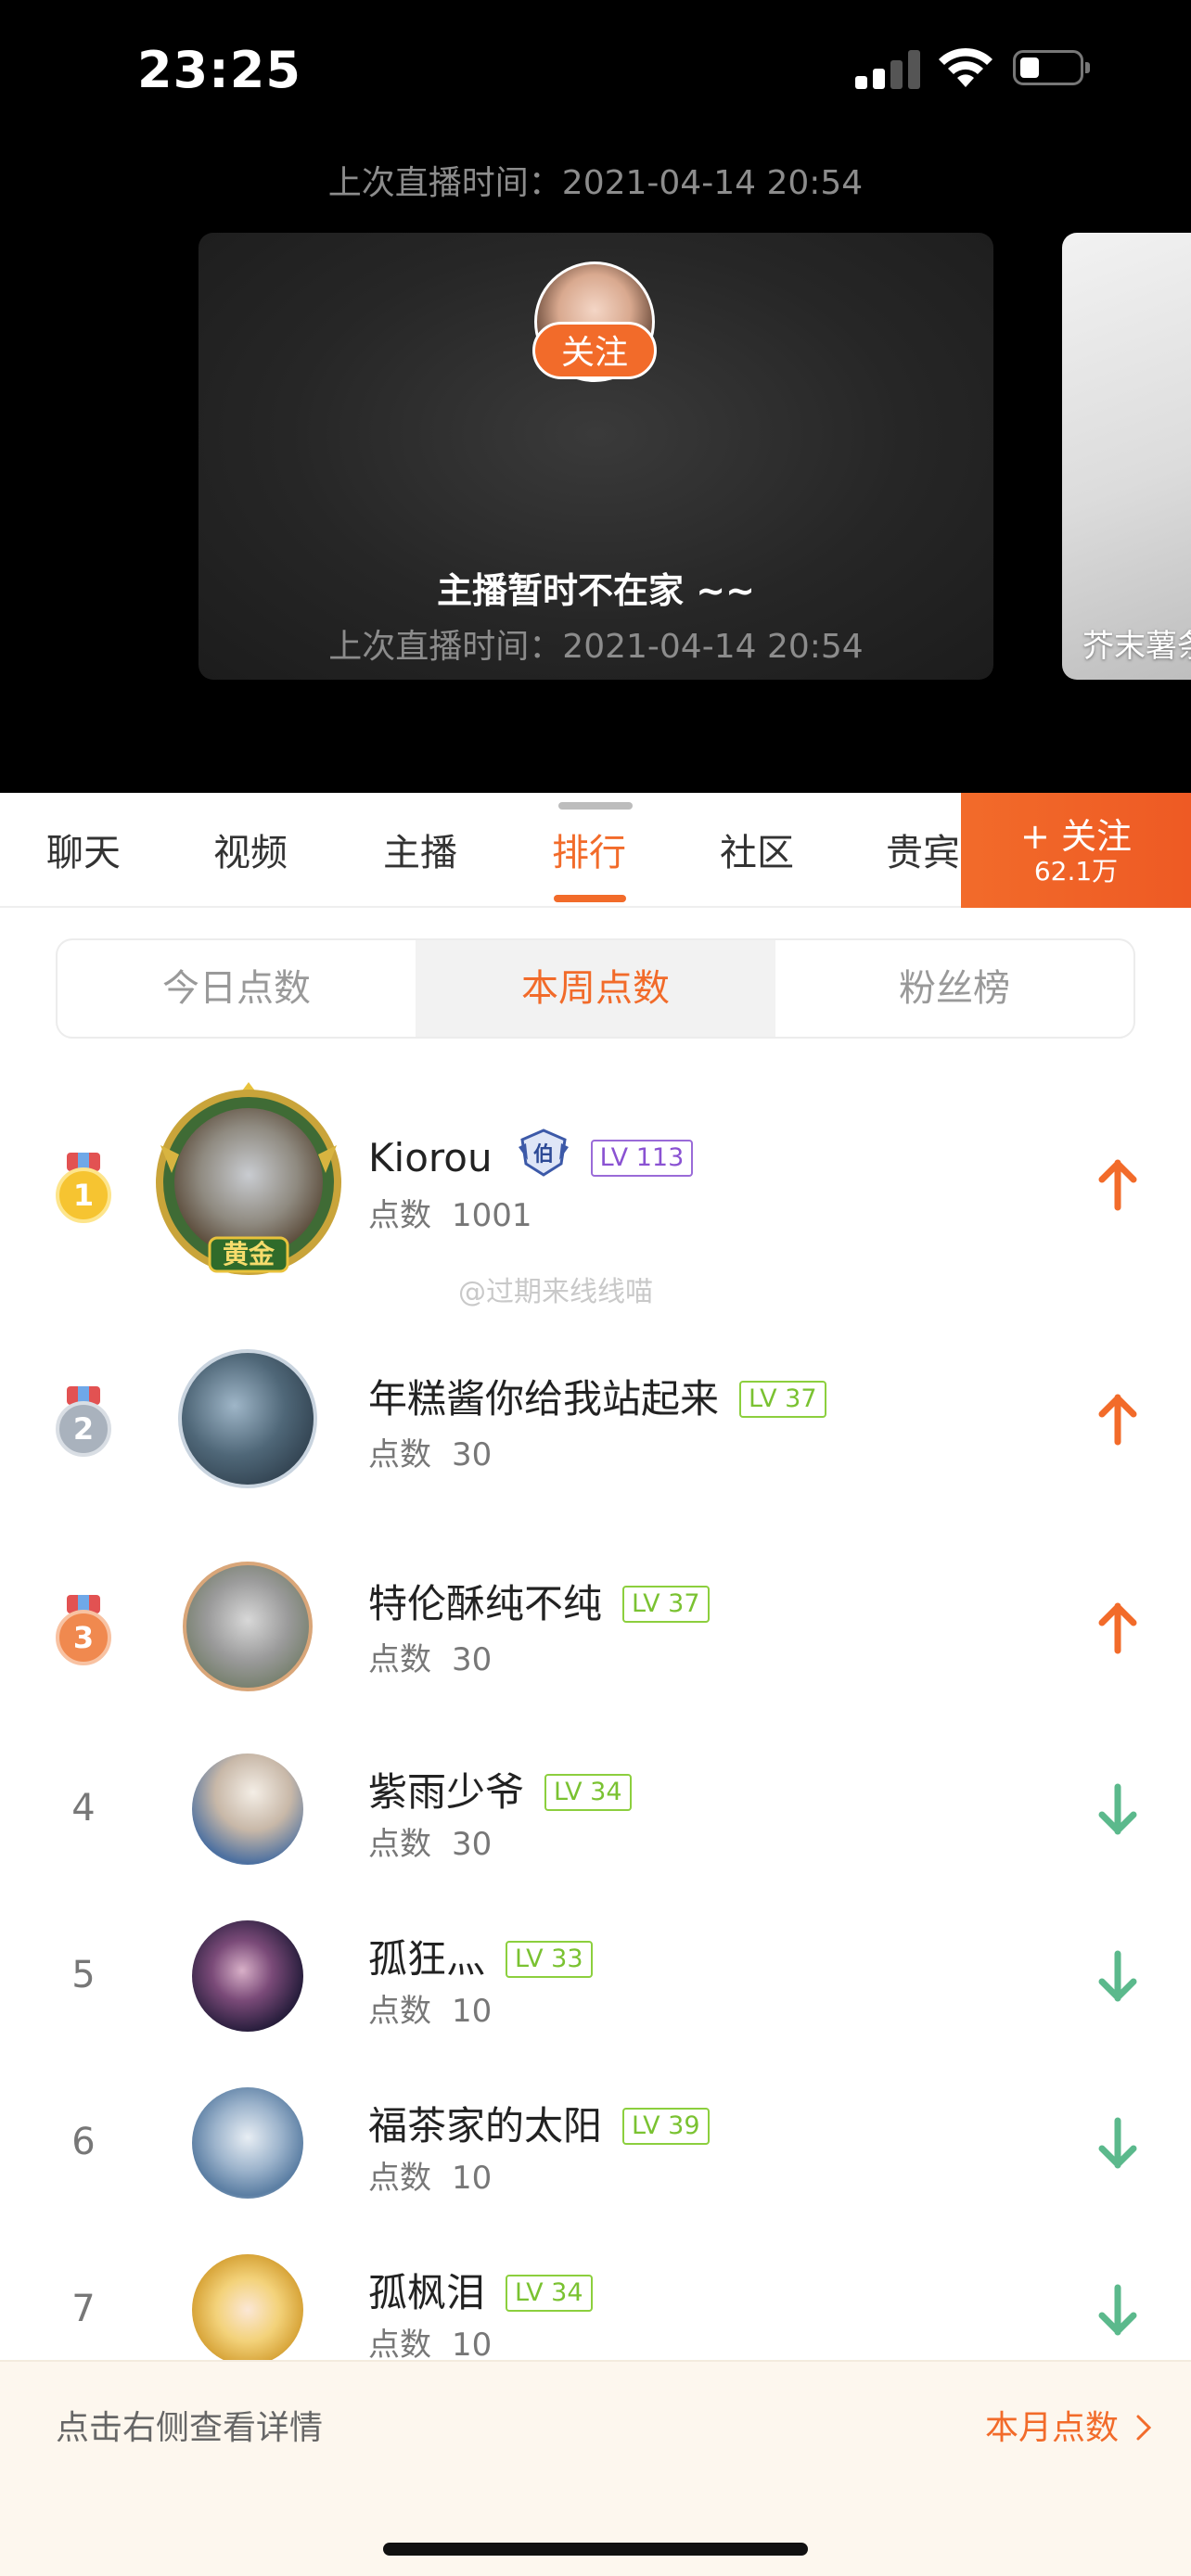 This screenshot has height=2576, width=1191. I want to click on svg-text: 伯, so click(543, 1154).